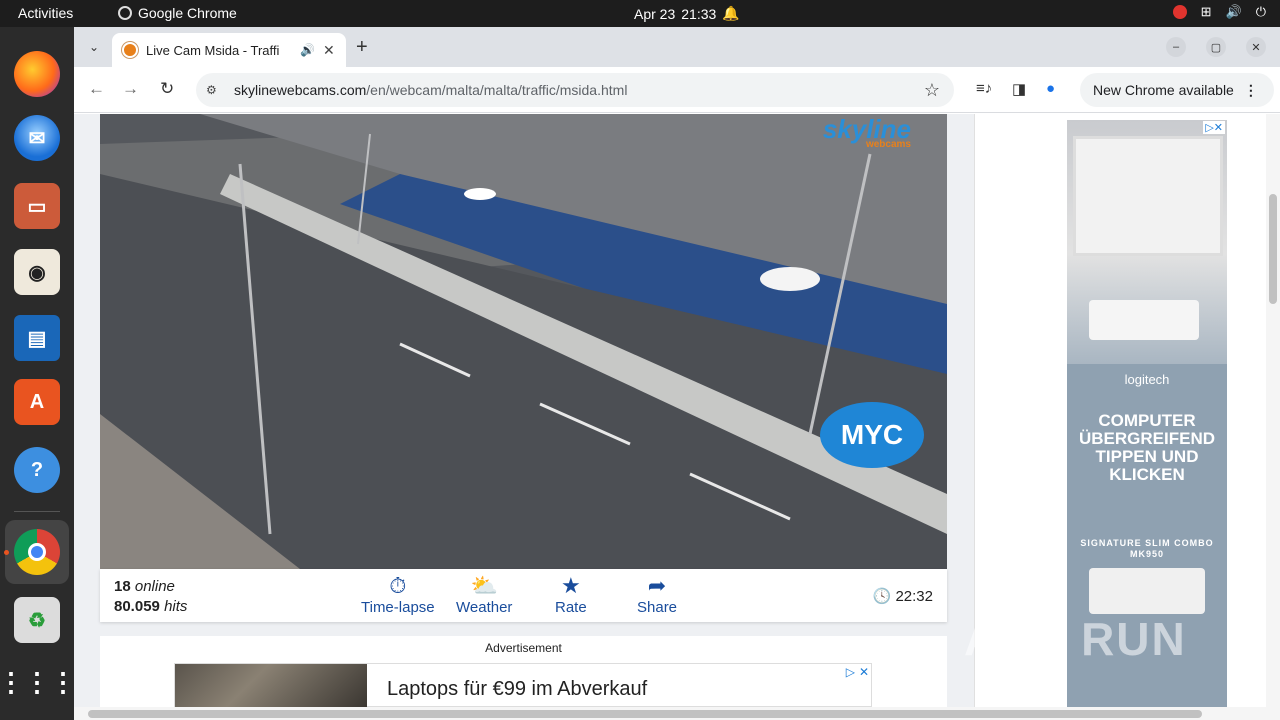  Describe the element at coordinates (523, 648) in the screenshot. I see `advertisement-label: Advertisement` at that location.